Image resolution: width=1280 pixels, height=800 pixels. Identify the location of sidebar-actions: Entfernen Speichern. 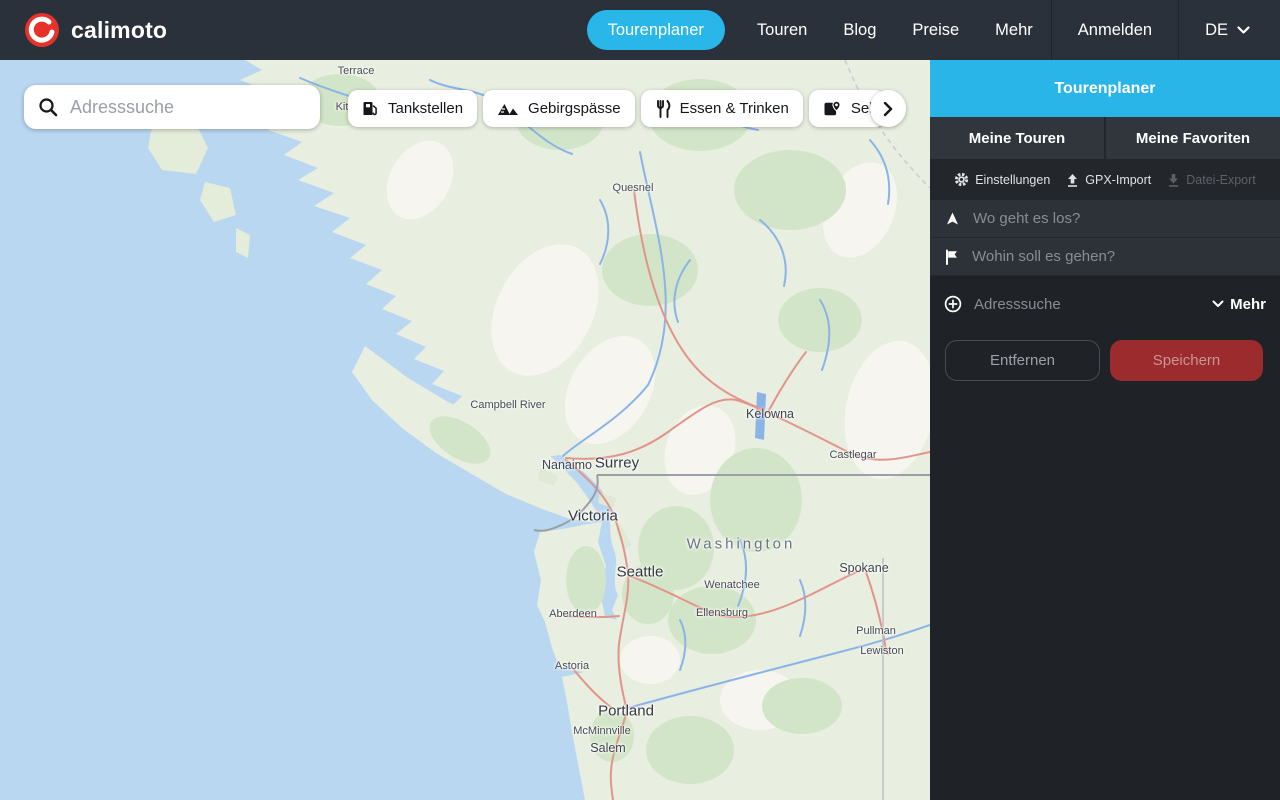
(1105, 352).